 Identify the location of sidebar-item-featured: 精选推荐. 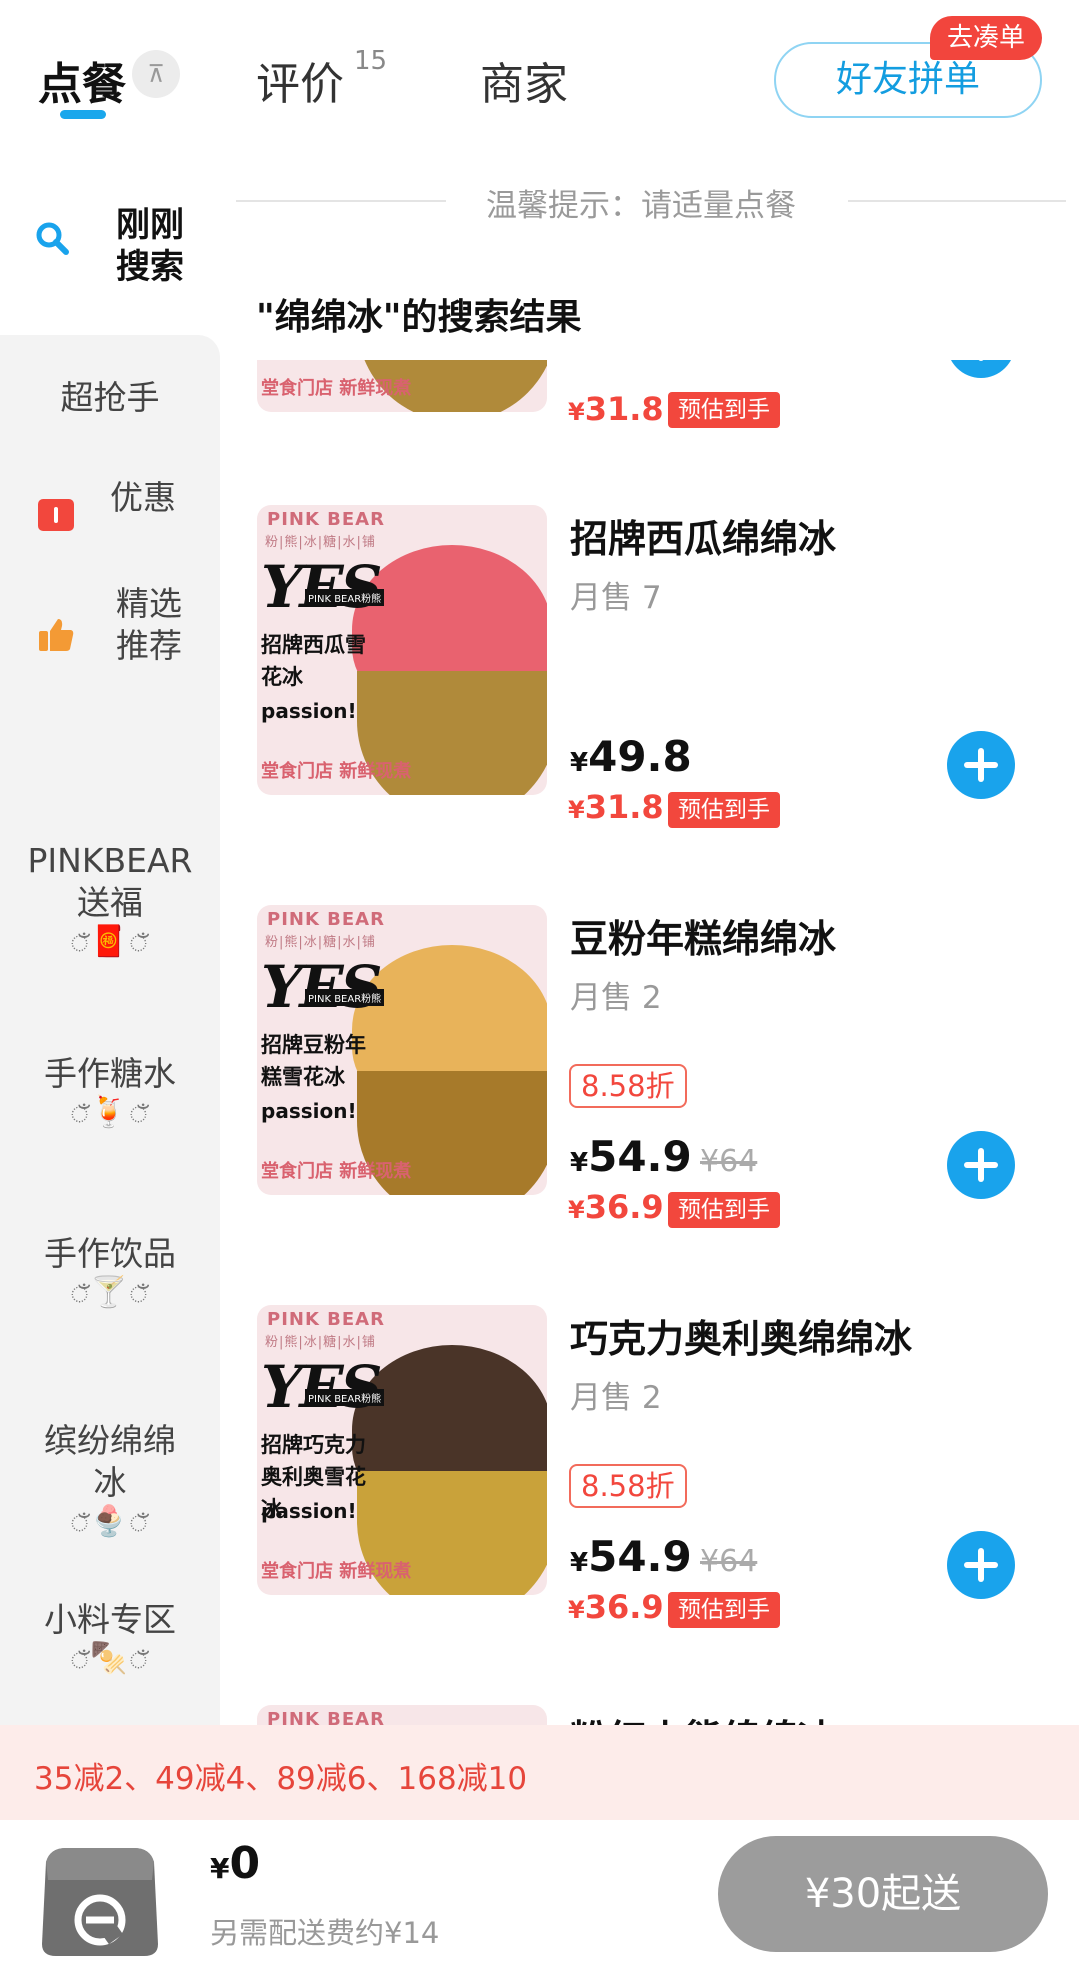
(113, 625).